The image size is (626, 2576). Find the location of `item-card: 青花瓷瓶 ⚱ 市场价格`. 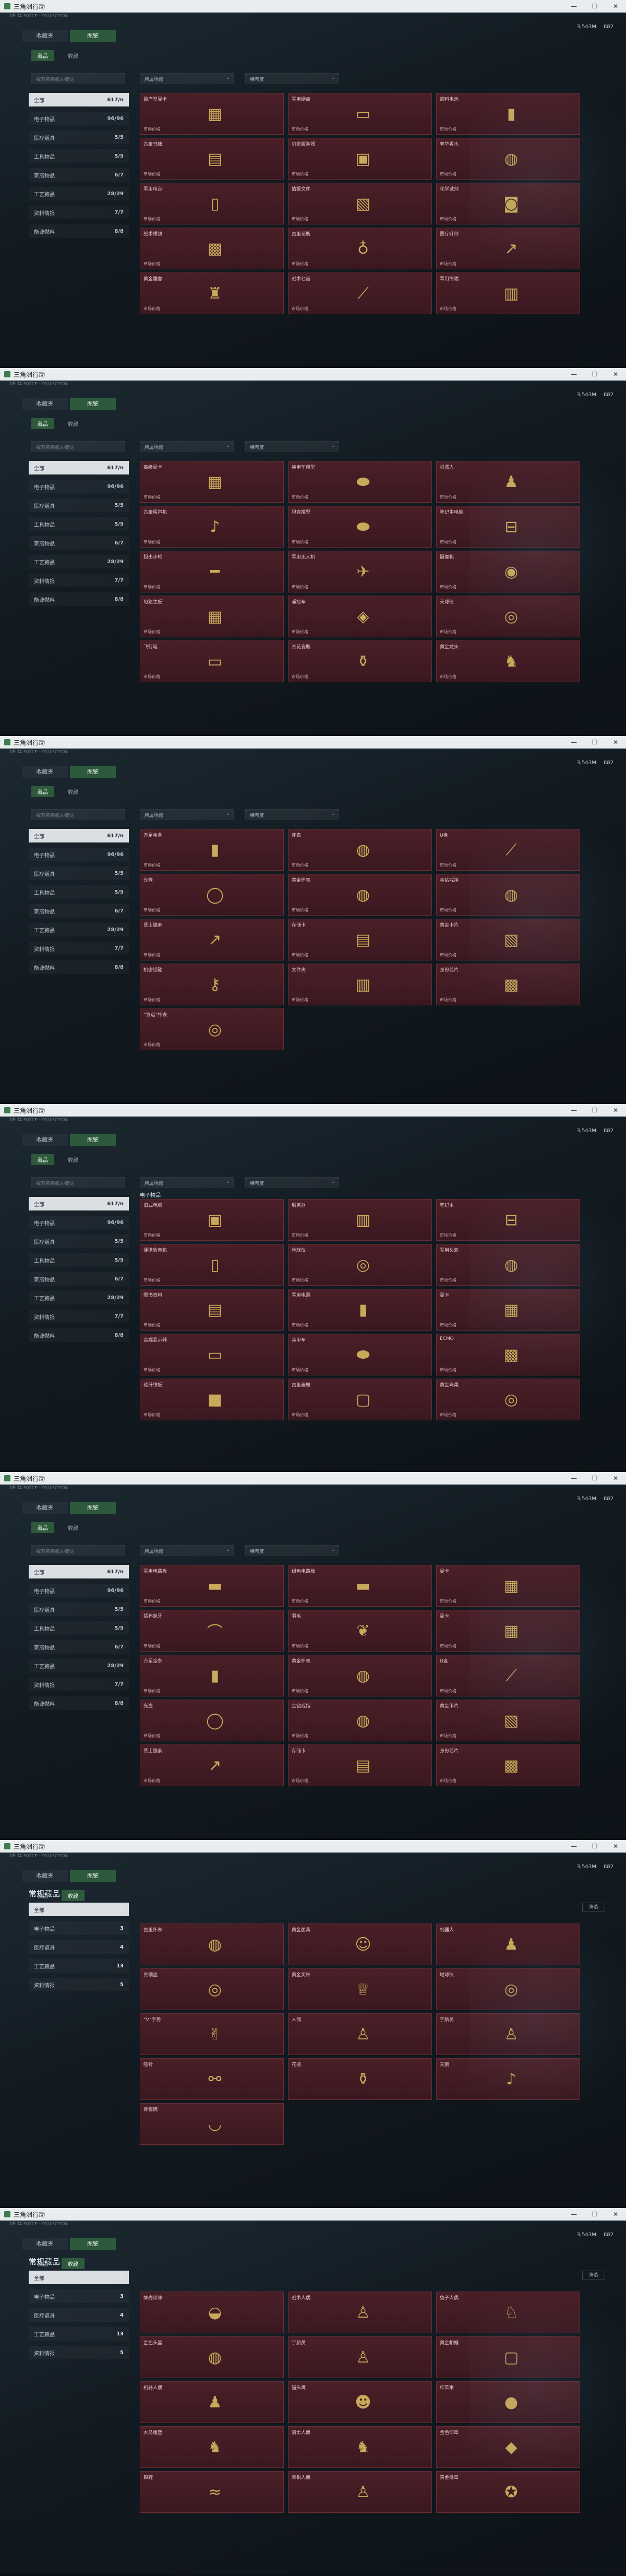

item-card: 青花瓷瓶 ⚱ 市场价格 is located at coordinates (360, 661).